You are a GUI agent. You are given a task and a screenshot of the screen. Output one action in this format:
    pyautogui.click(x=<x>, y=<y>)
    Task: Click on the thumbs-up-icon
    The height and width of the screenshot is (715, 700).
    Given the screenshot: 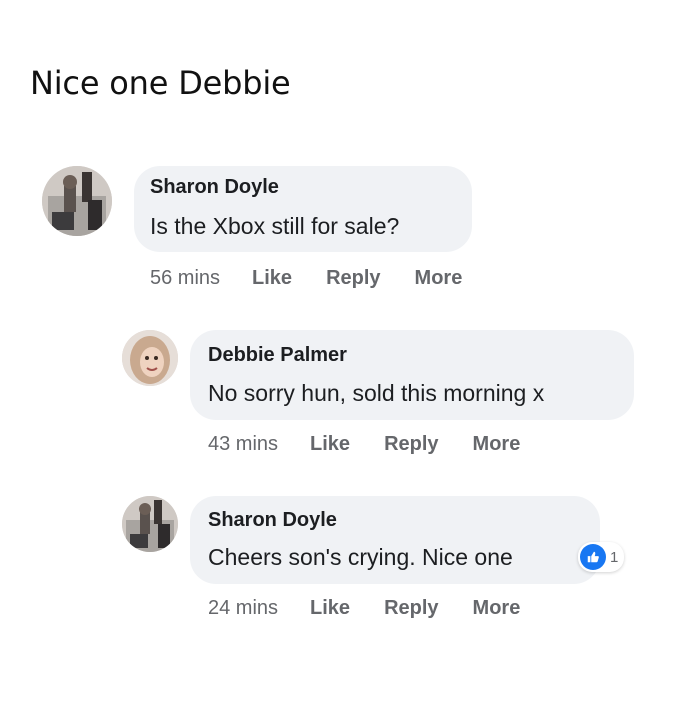 What is the action you would take?
    pyautogui.click(x=593, y=557)
    